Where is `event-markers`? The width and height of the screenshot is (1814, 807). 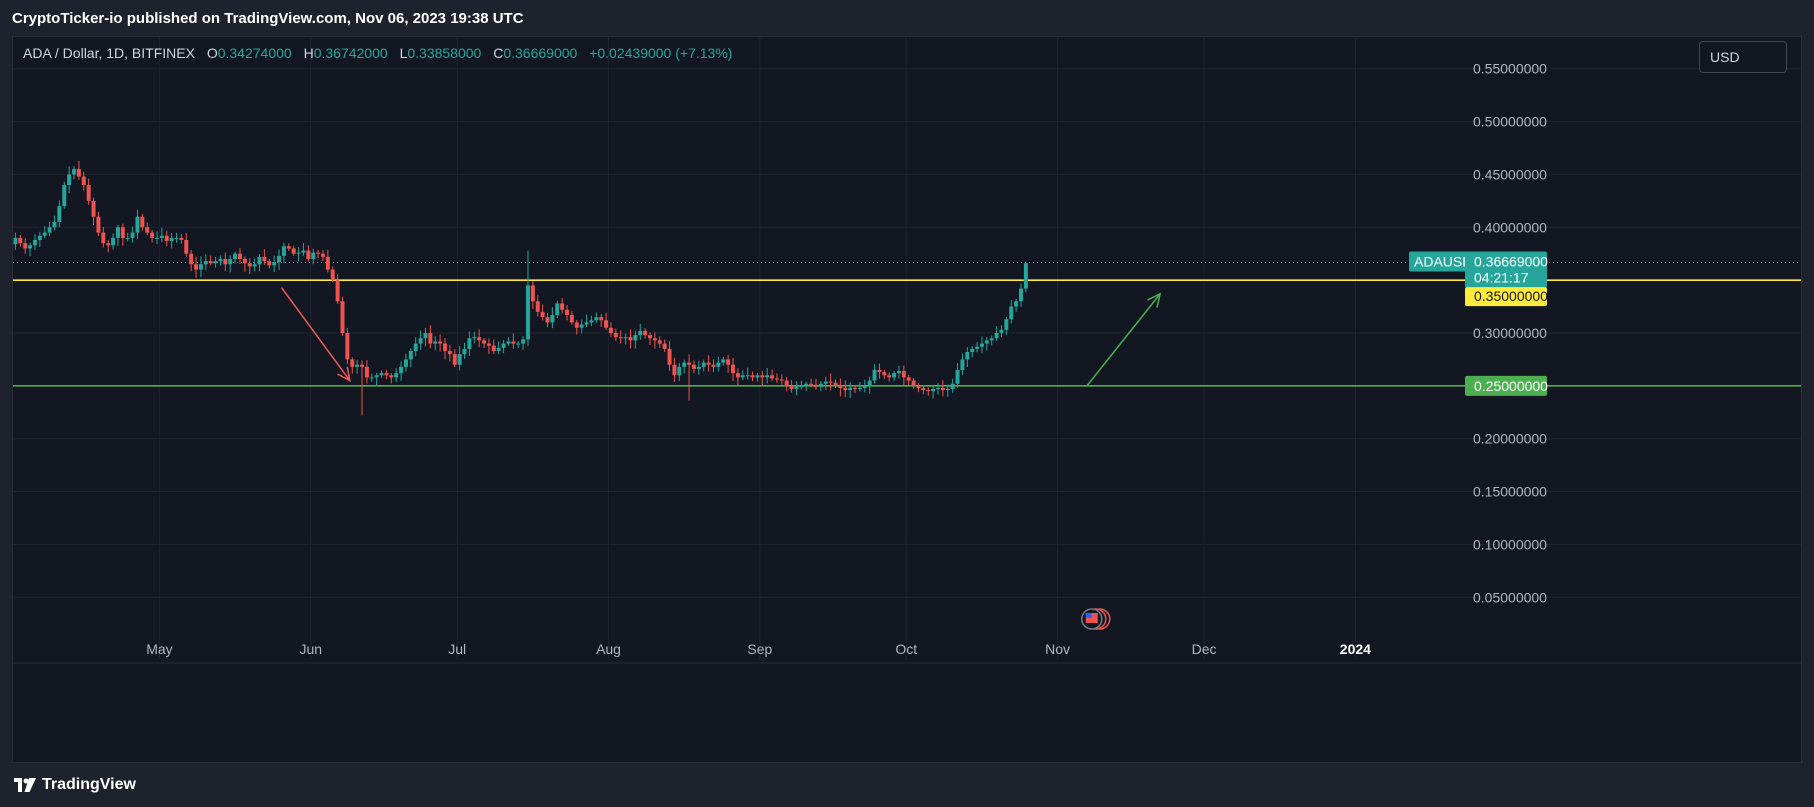
event-markers is located at coordinates (1096, 619).